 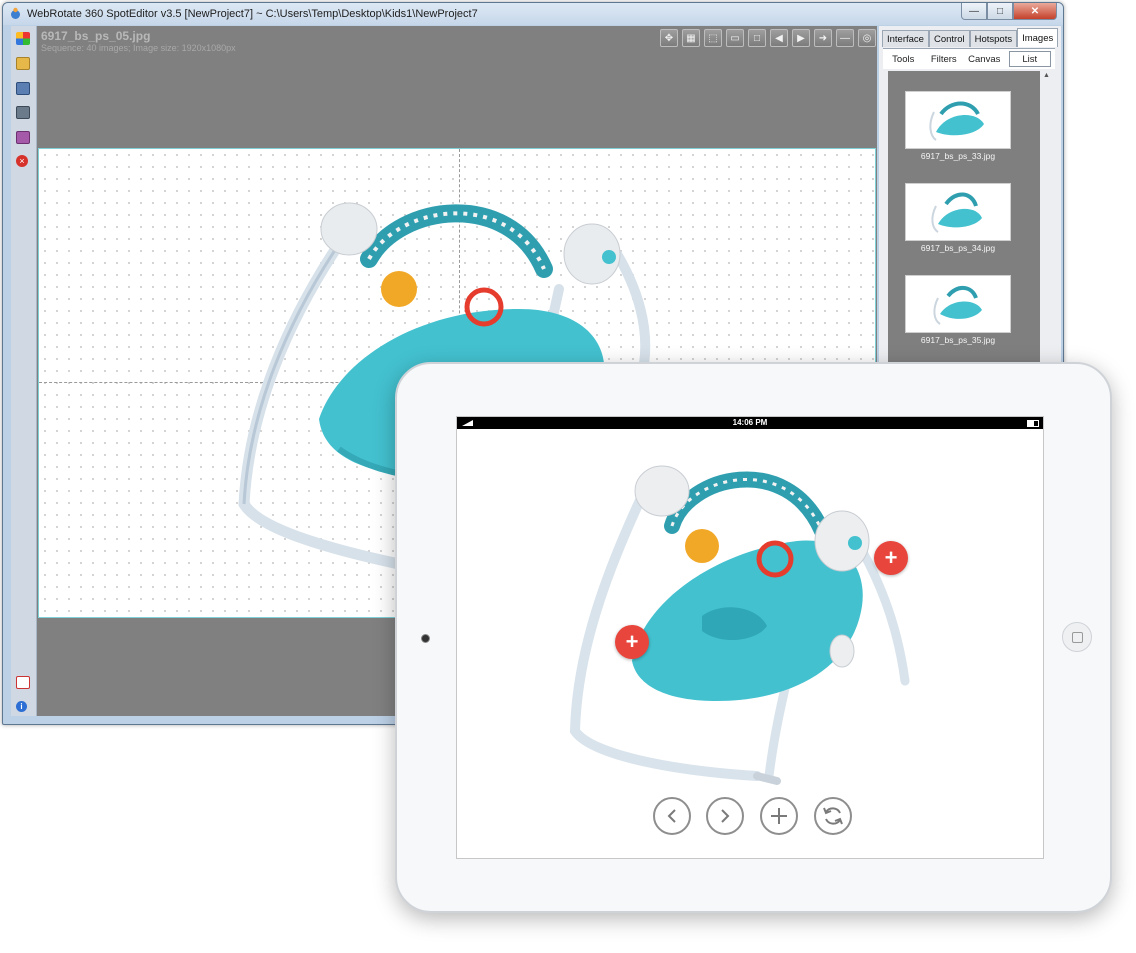 What do you see at coordinates (984, 59) in the screenshot?
I see `subtab-canvas: Canvas` at bounding box center [984, 59].